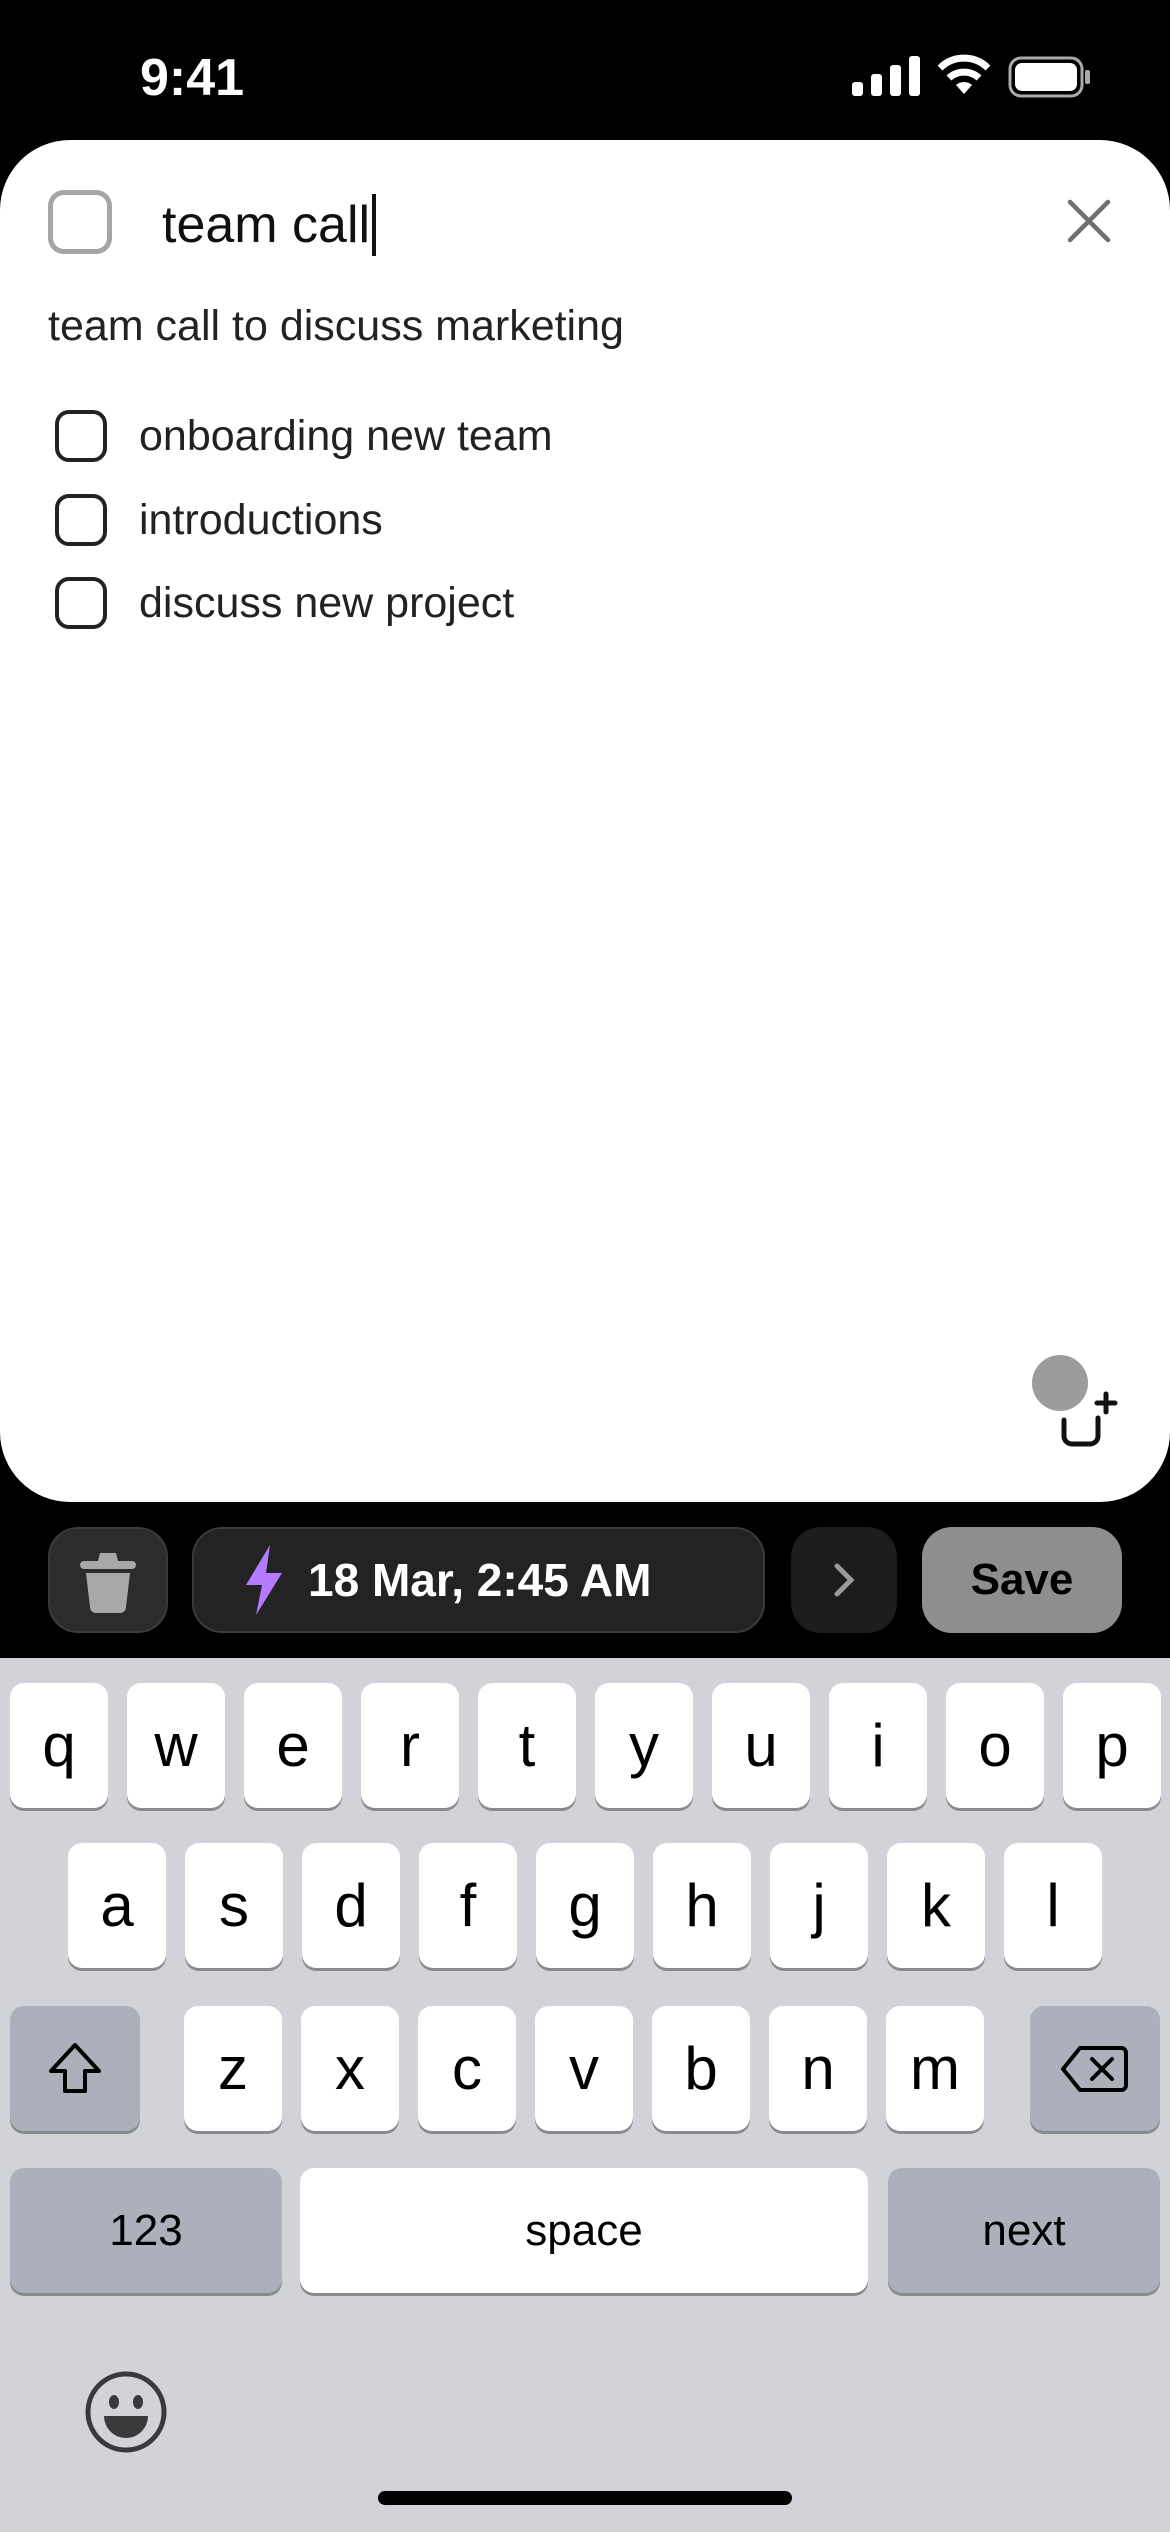  What do you see at coordinates (336, 326) in the screenshot?
I see `task-description: team call to discuss marketing` at bounding box center [336, 326].